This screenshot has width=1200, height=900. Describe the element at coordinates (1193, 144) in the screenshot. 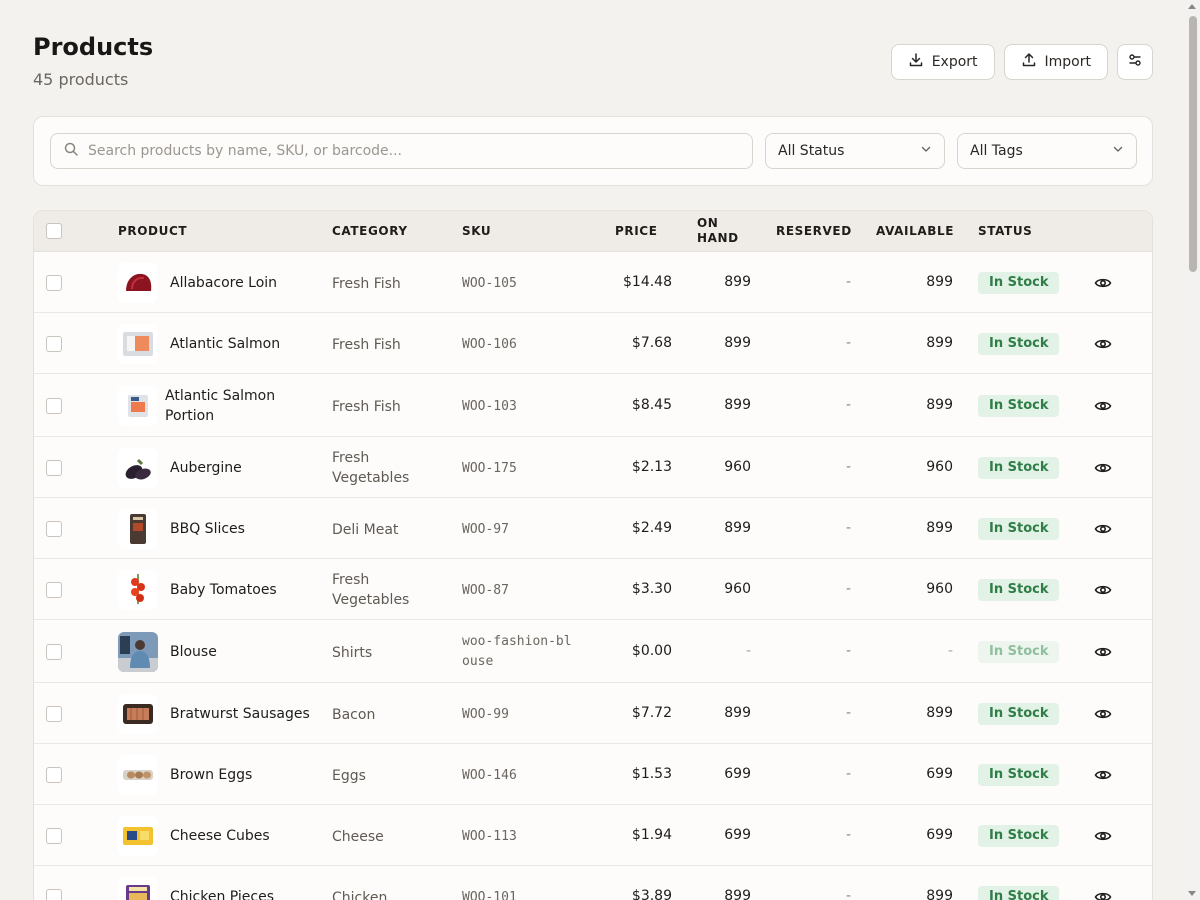

I see `scrollbar-thumb` at that location.